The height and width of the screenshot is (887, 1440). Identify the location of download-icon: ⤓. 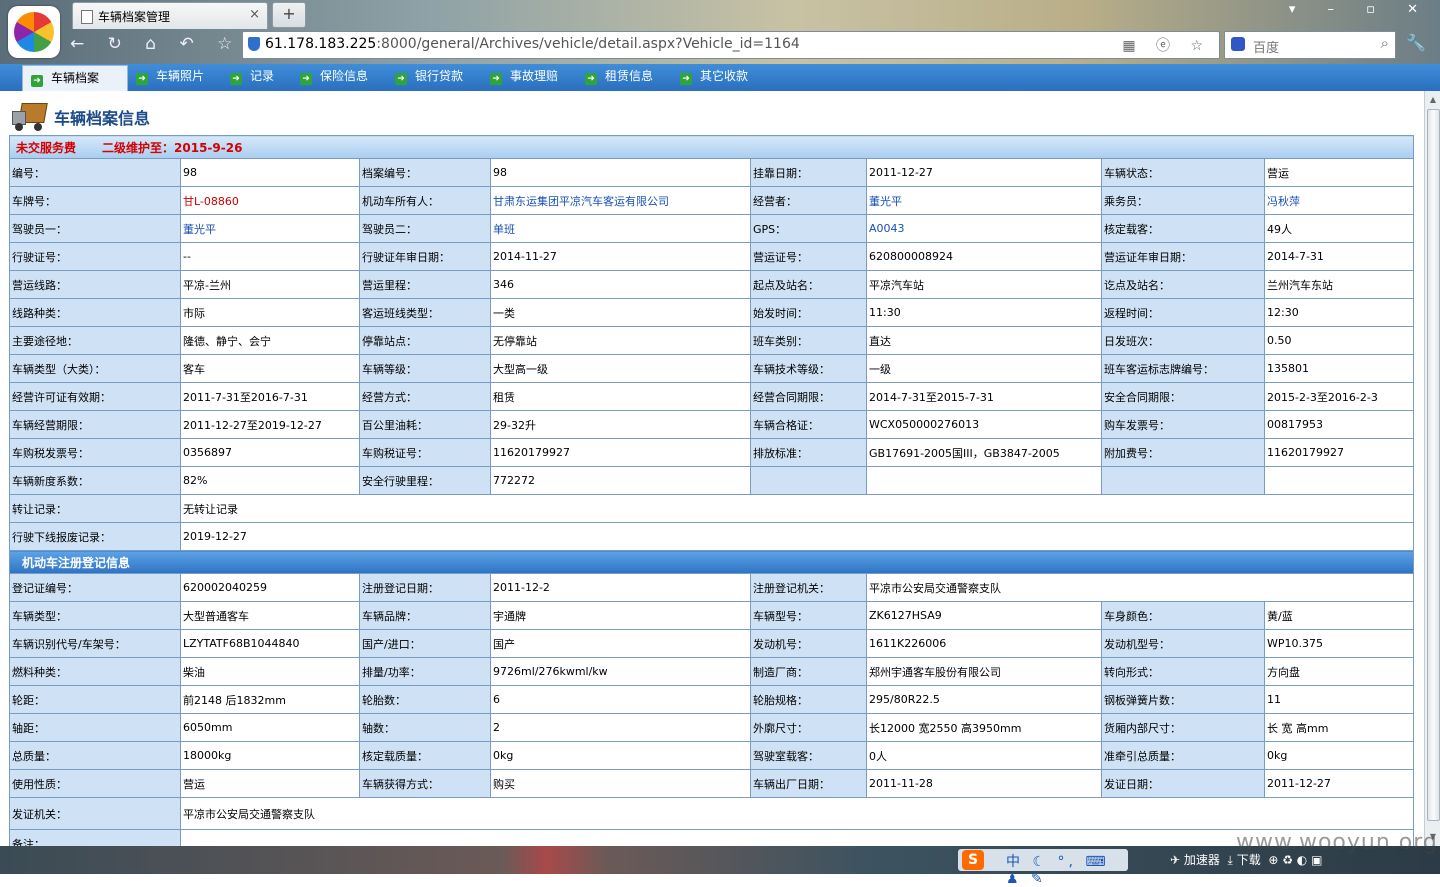
(1230, 860).